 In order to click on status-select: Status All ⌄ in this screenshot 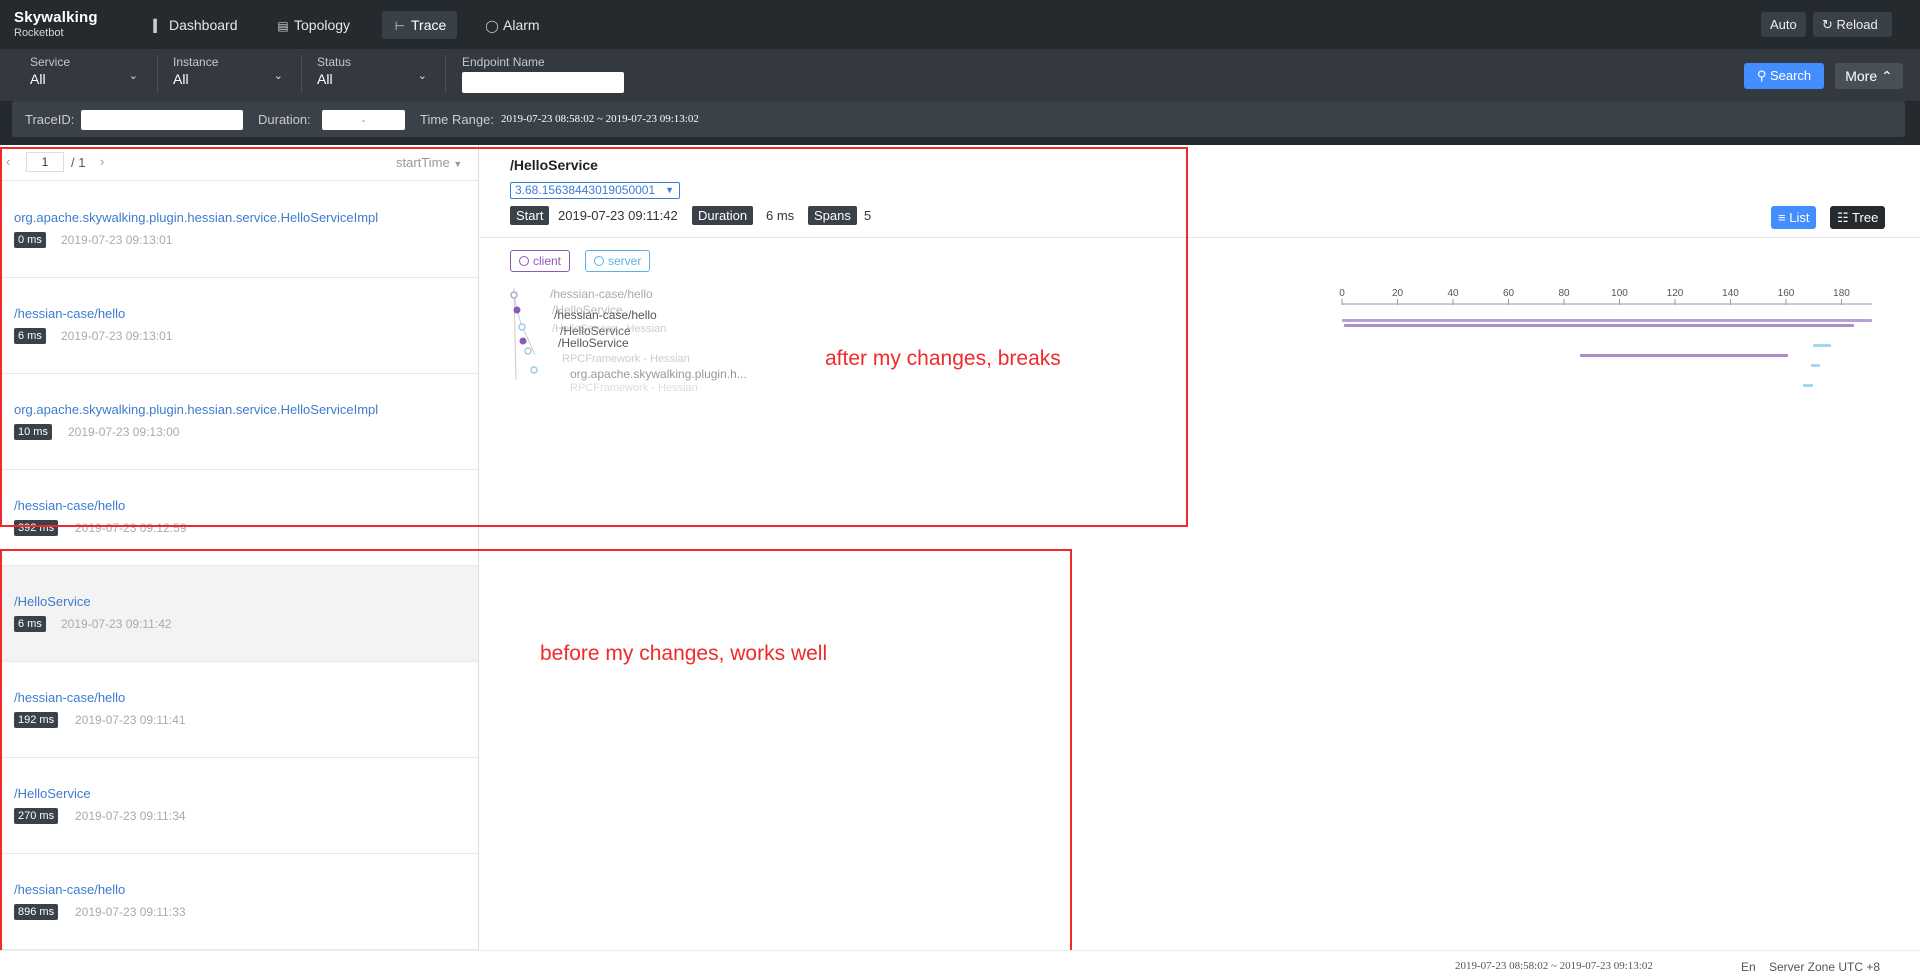, I will do `click(372, 74)`.